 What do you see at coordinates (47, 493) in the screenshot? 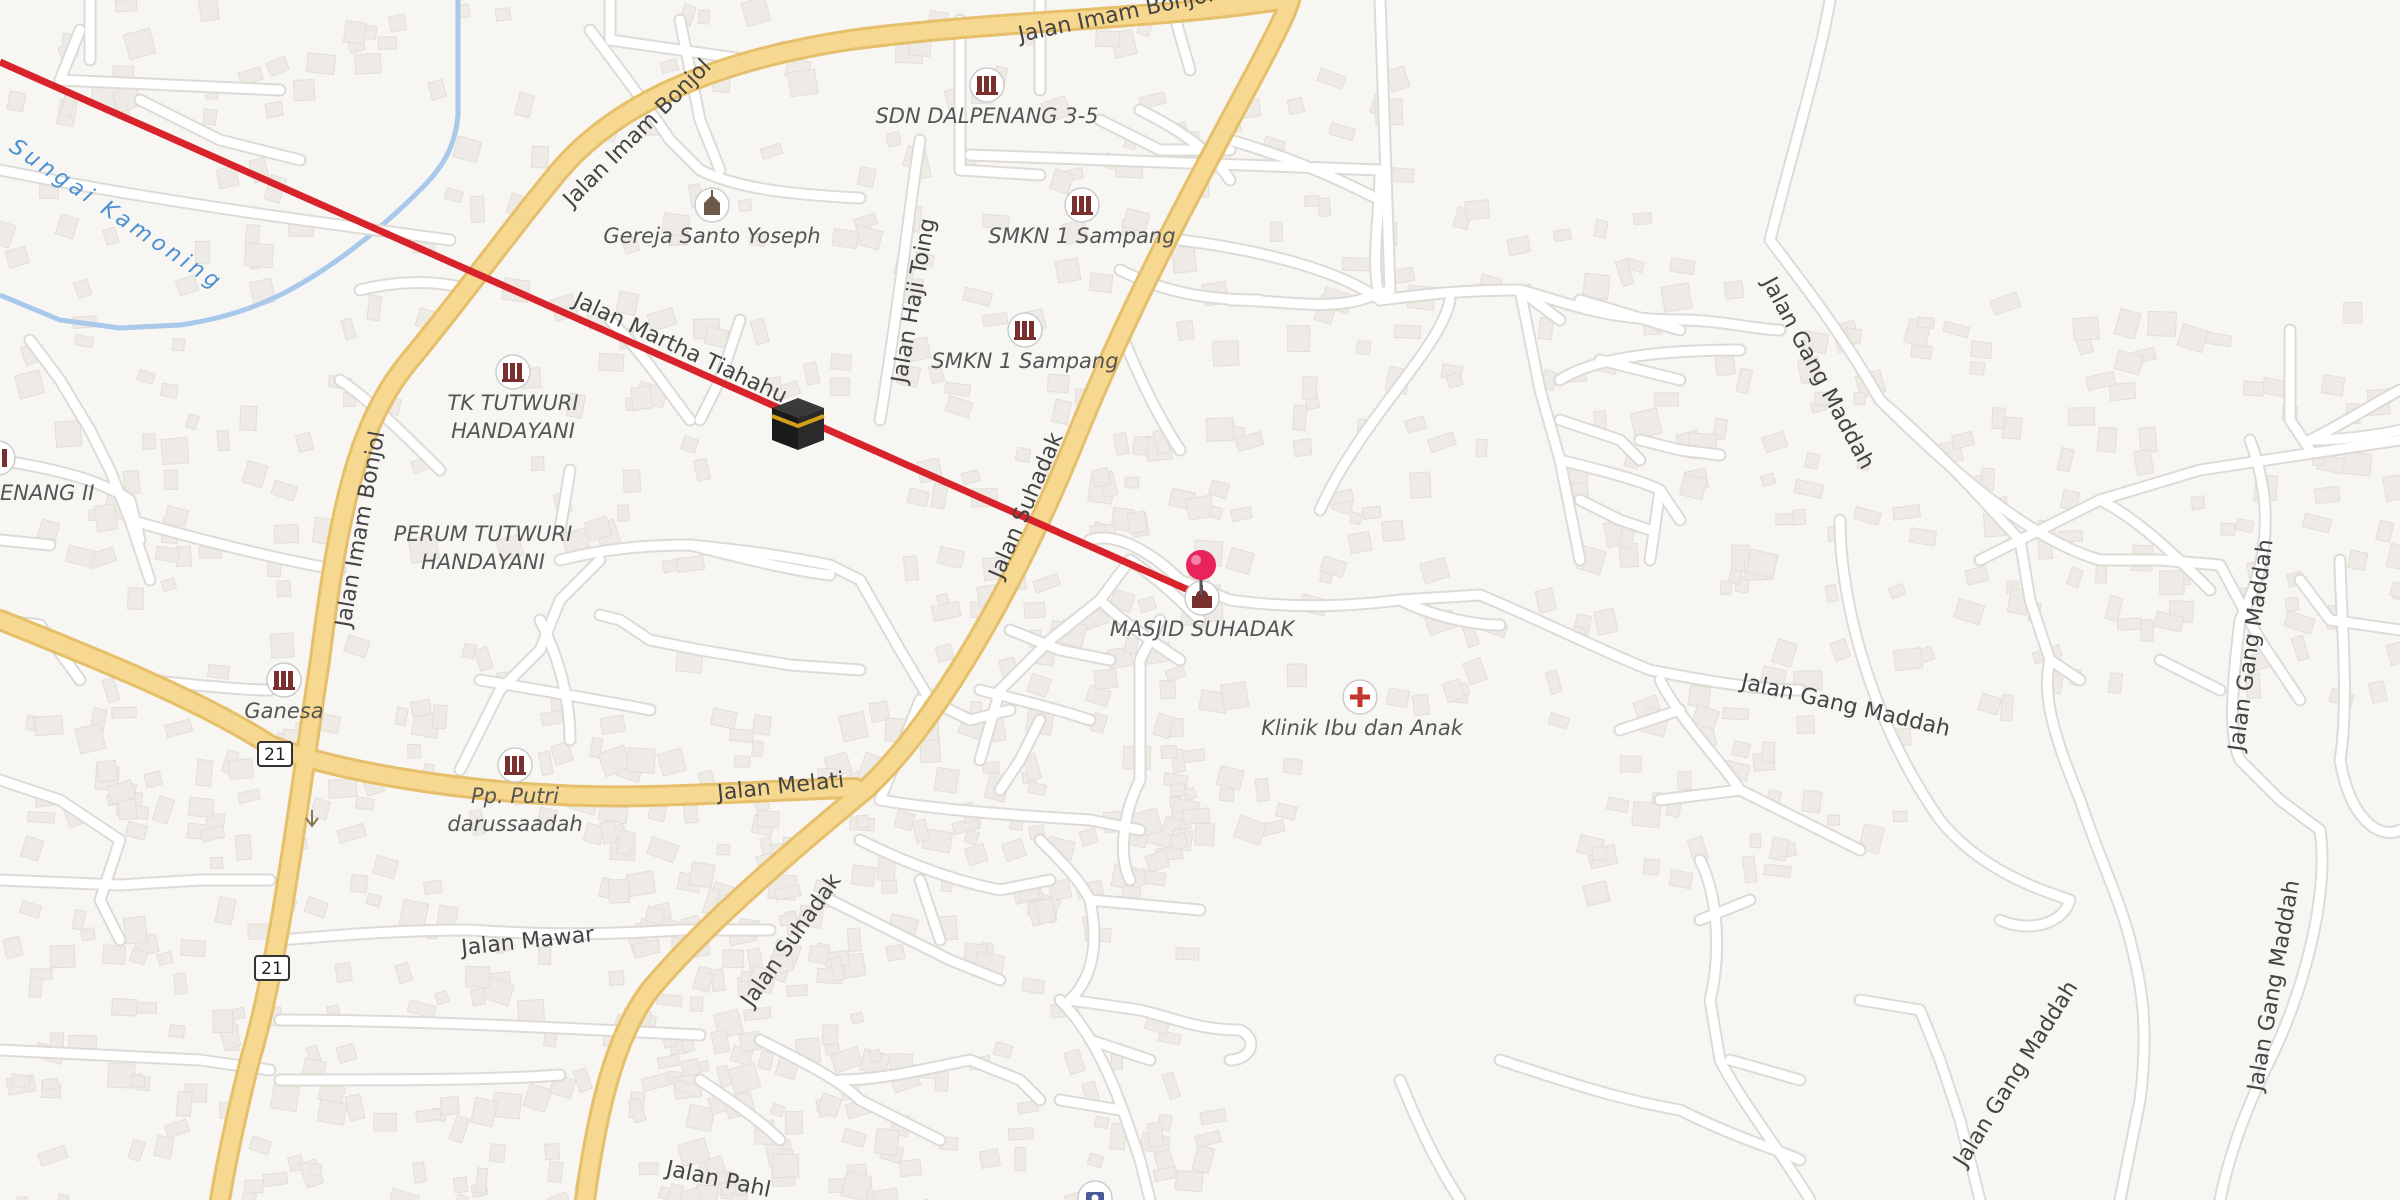
I see `poi-label-enang: ENANG II` at bounding box center [47, 493].